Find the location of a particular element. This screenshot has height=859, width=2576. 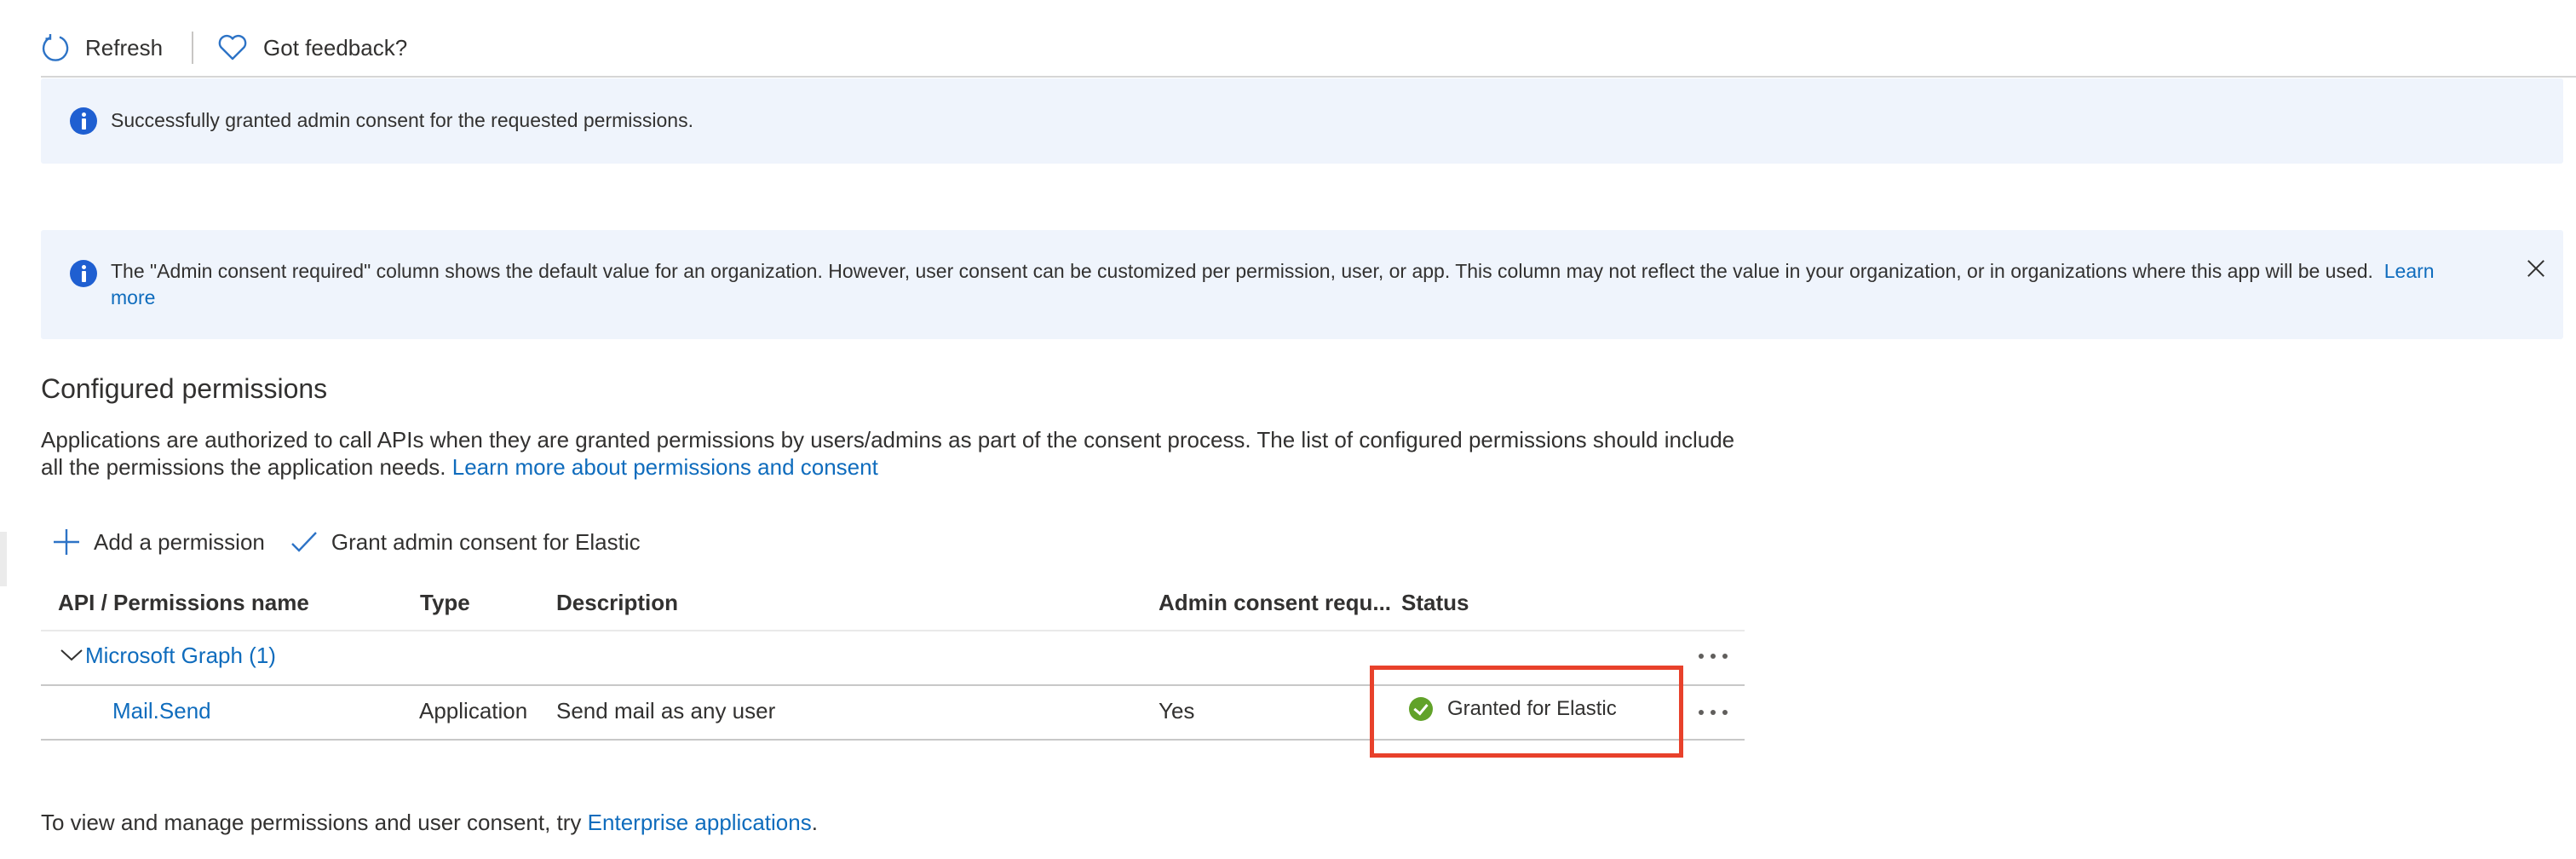

footer-suffix: . is located at coordinates (815, 822).